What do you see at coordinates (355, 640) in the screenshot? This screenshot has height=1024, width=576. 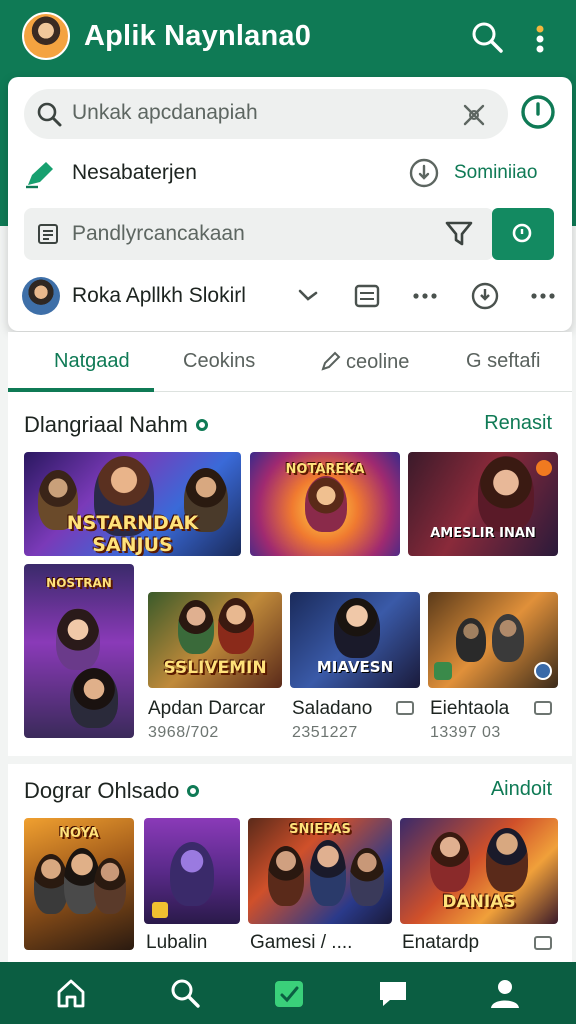 I see `game-card-2: MIAVESN` at bounding box center [355, 640].